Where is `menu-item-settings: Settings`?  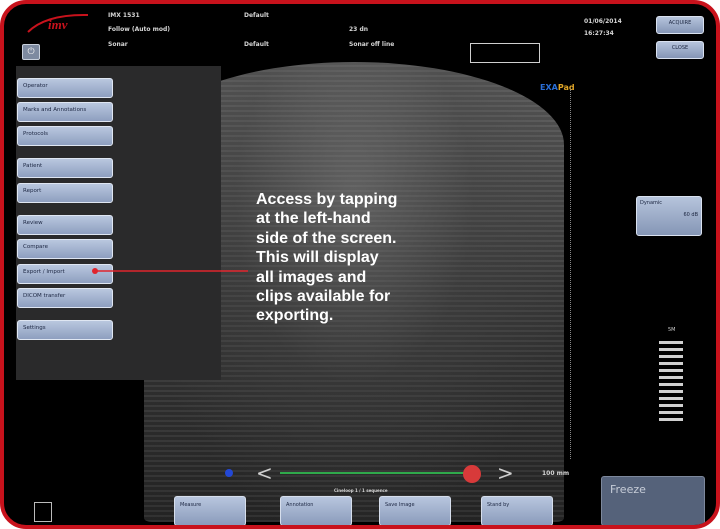 menu-item-settings: Settings is located at coordinates (65, 330).